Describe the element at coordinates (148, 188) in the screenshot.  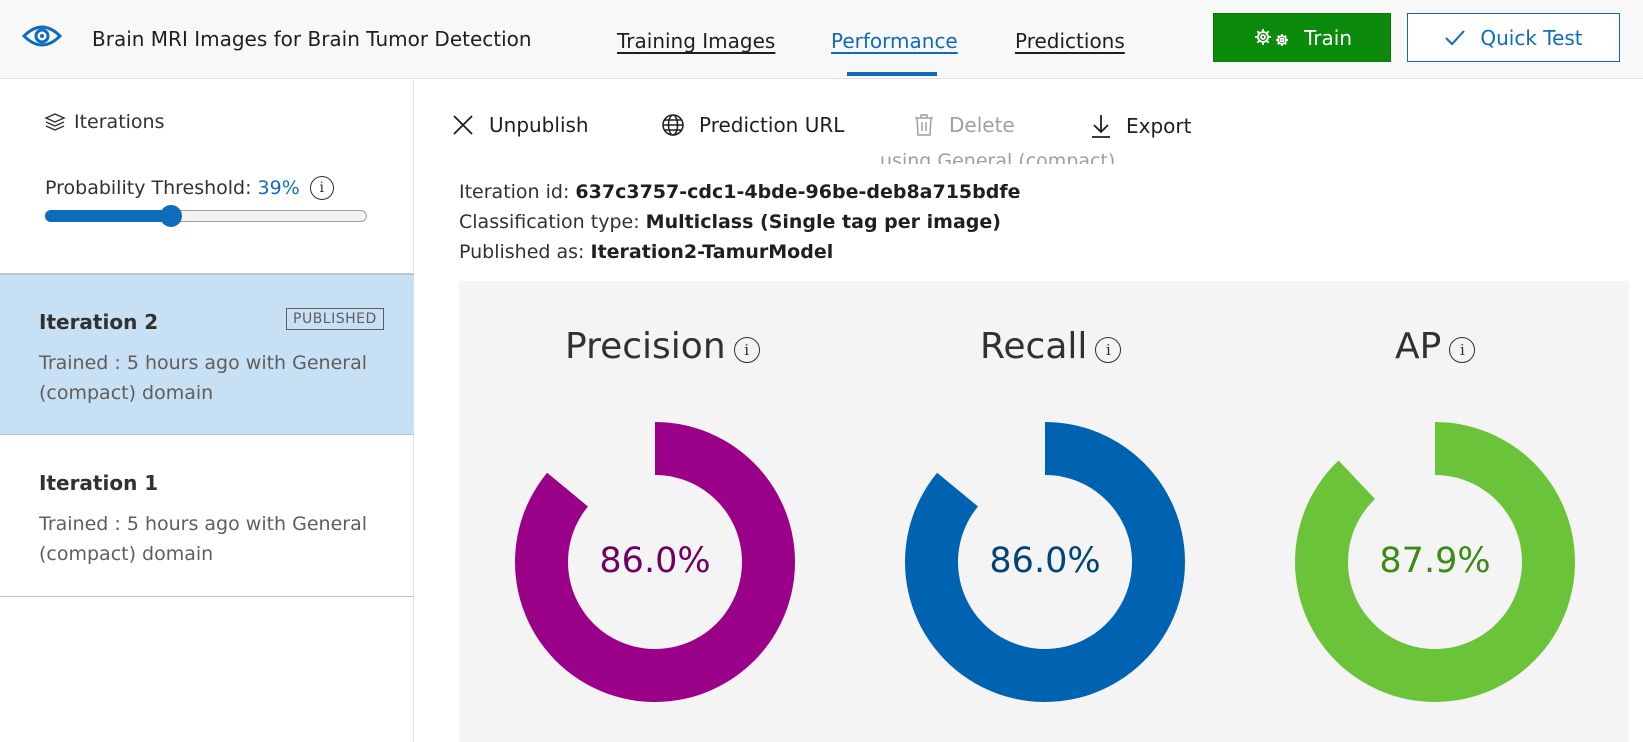
I see `threshold-label: Probability Threshold:` at that location.